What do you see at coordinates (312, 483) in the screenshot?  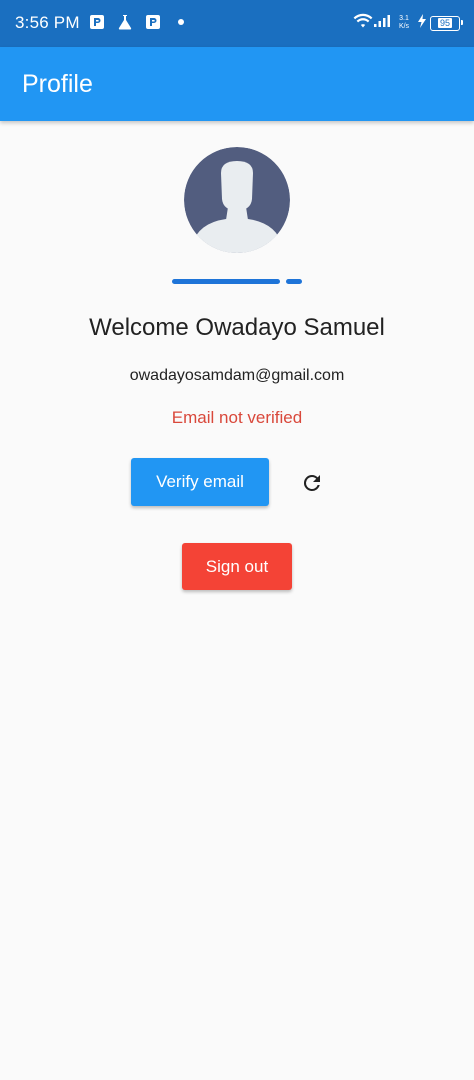 I see `refresh-icon` at bounding box center [312, 483].